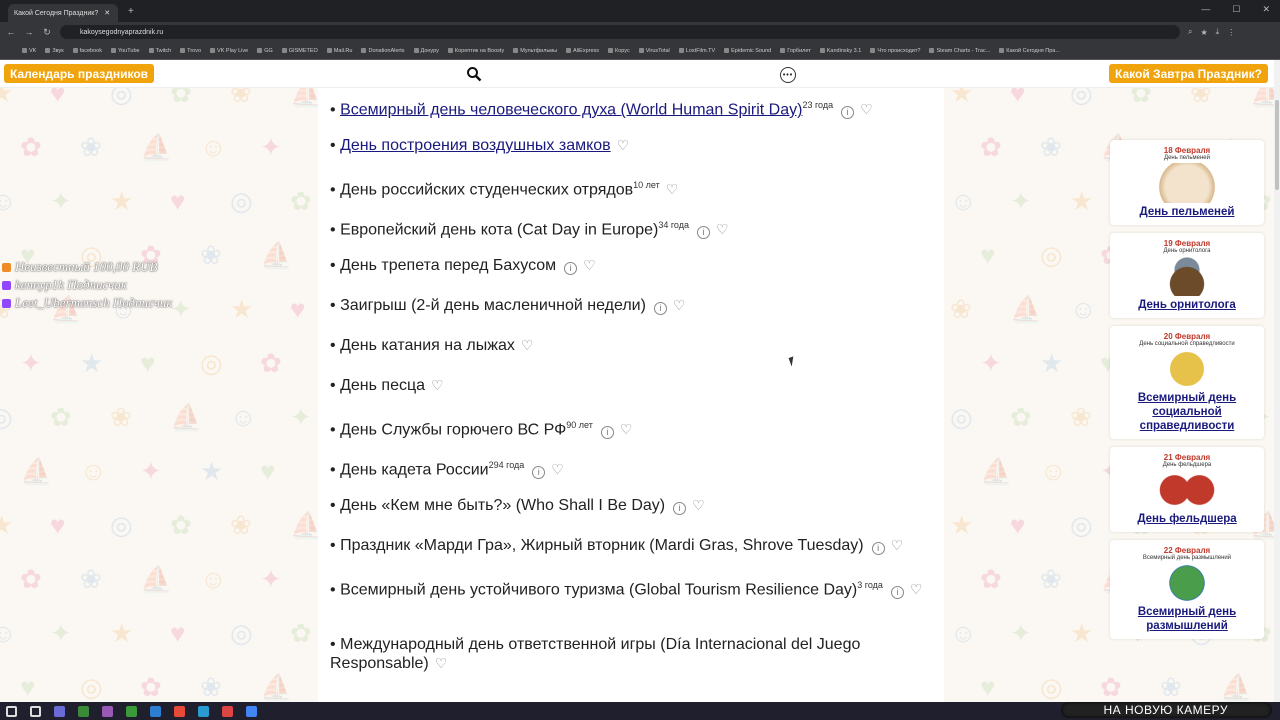 The image size is (1280, 720). Describe the element at coordinates (79, 73) in the screenshot. I see `calendar-button: Календарь праздников` at that location.